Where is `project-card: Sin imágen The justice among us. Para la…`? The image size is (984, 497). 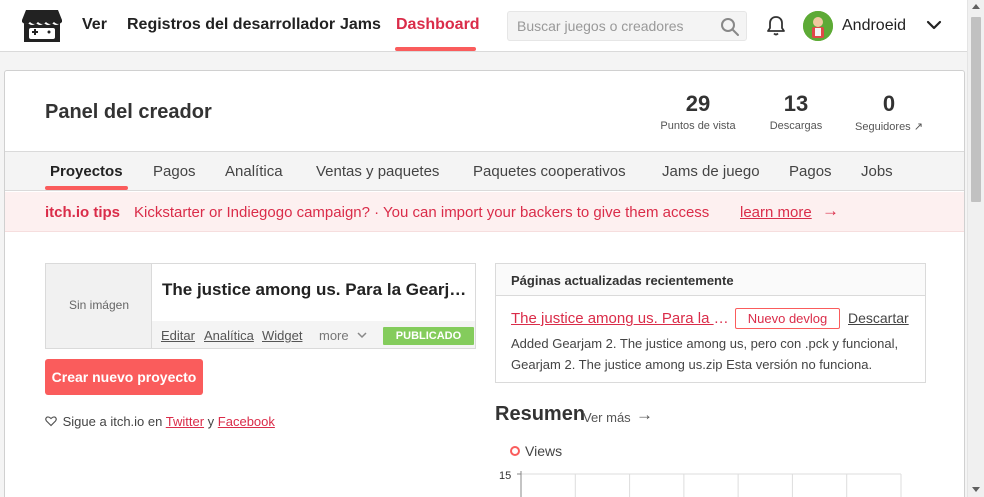 project-card: Sin imágen The justice among us. Para la… is located at coordinates (260, 306).